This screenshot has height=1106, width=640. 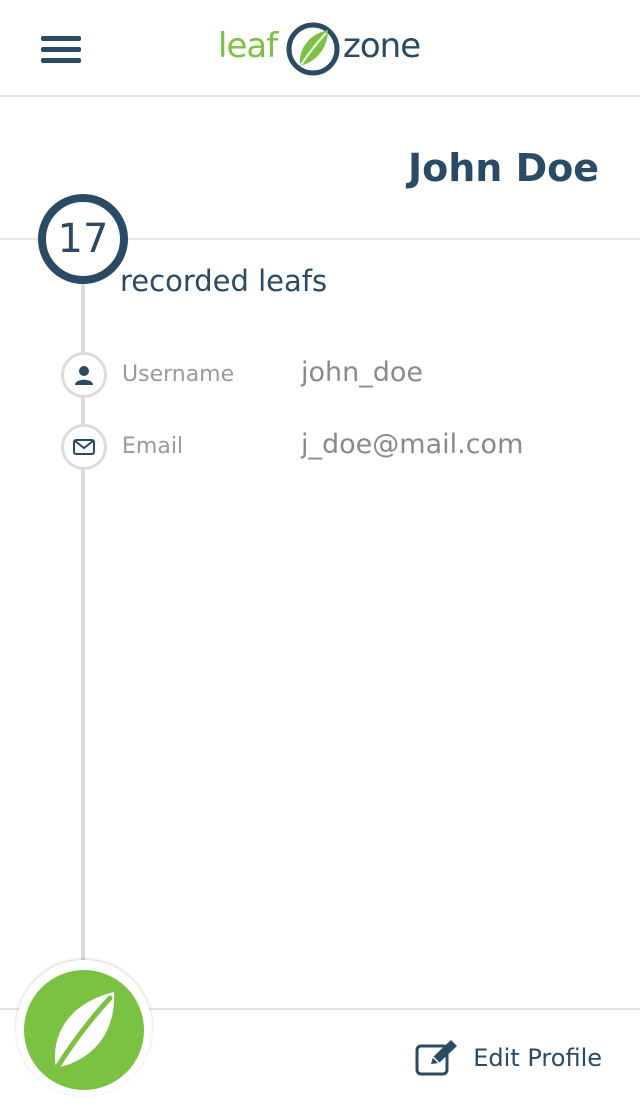 What do you see at coordinates (153, 446) in the screenshot?
I see `email-label: Email` at bounding box center [153, 446].